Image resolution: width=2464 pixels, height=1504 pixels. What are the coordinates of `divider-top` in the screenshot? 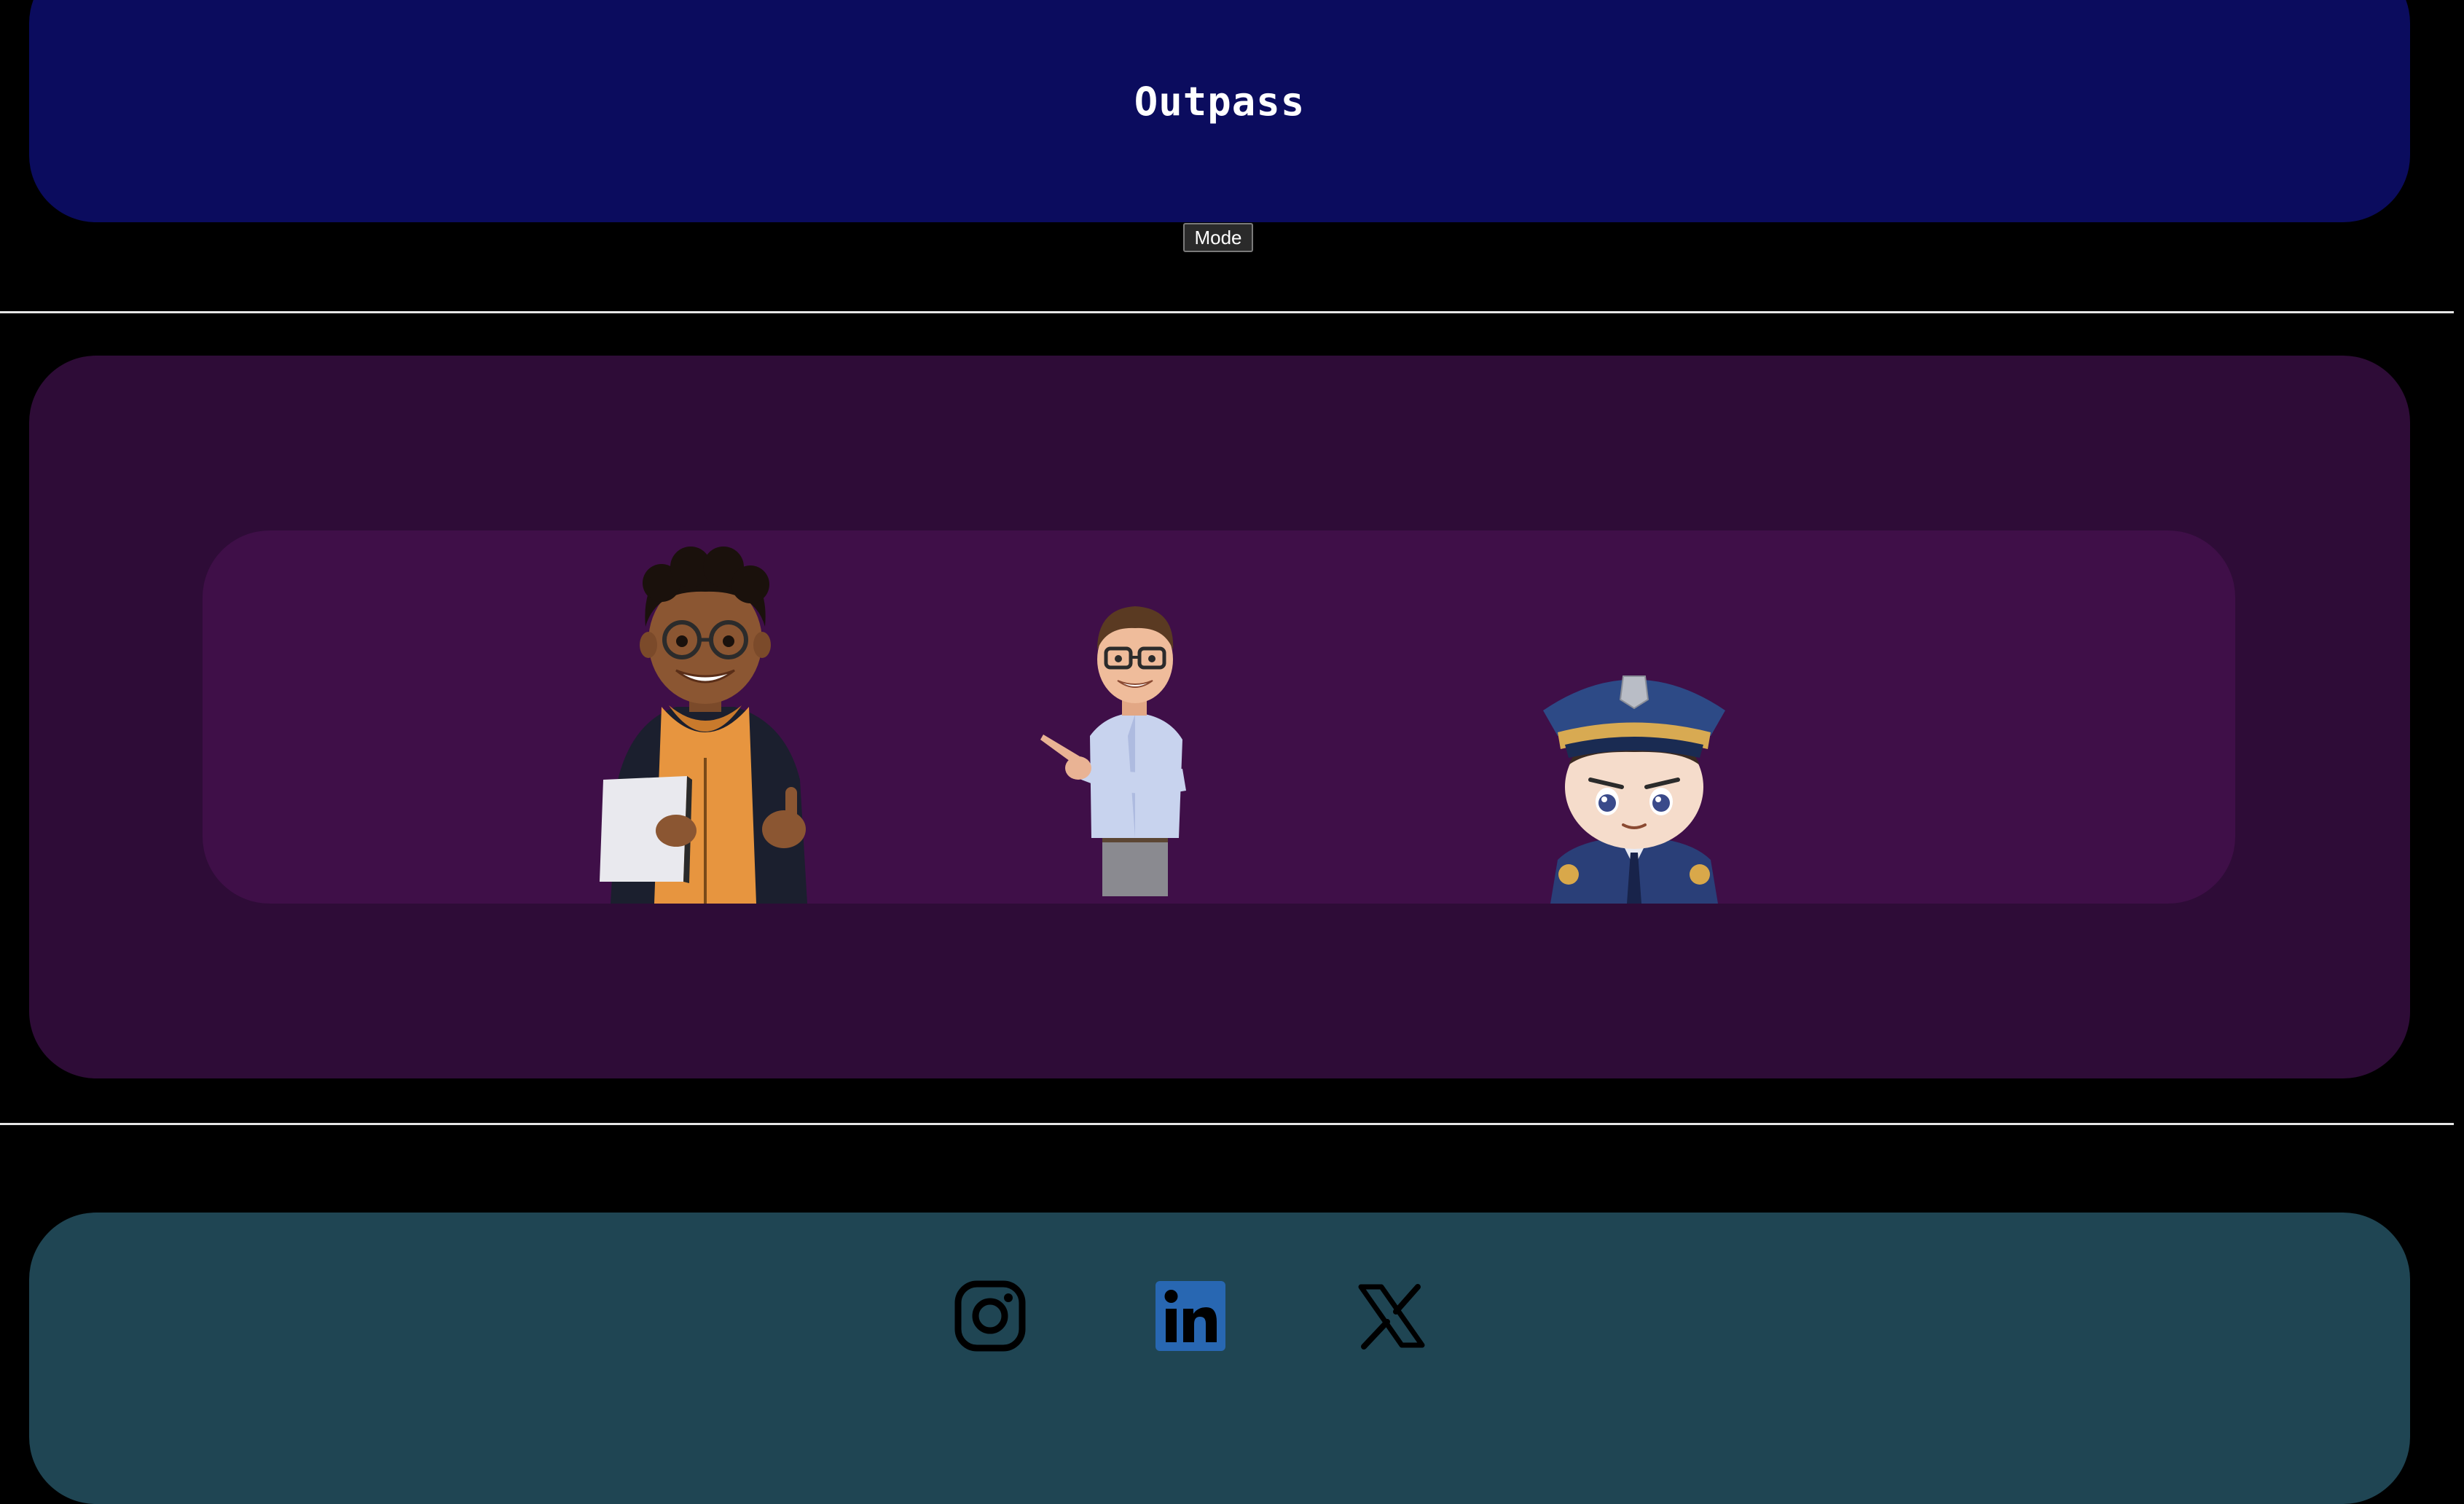 It's located at (1227, 312).